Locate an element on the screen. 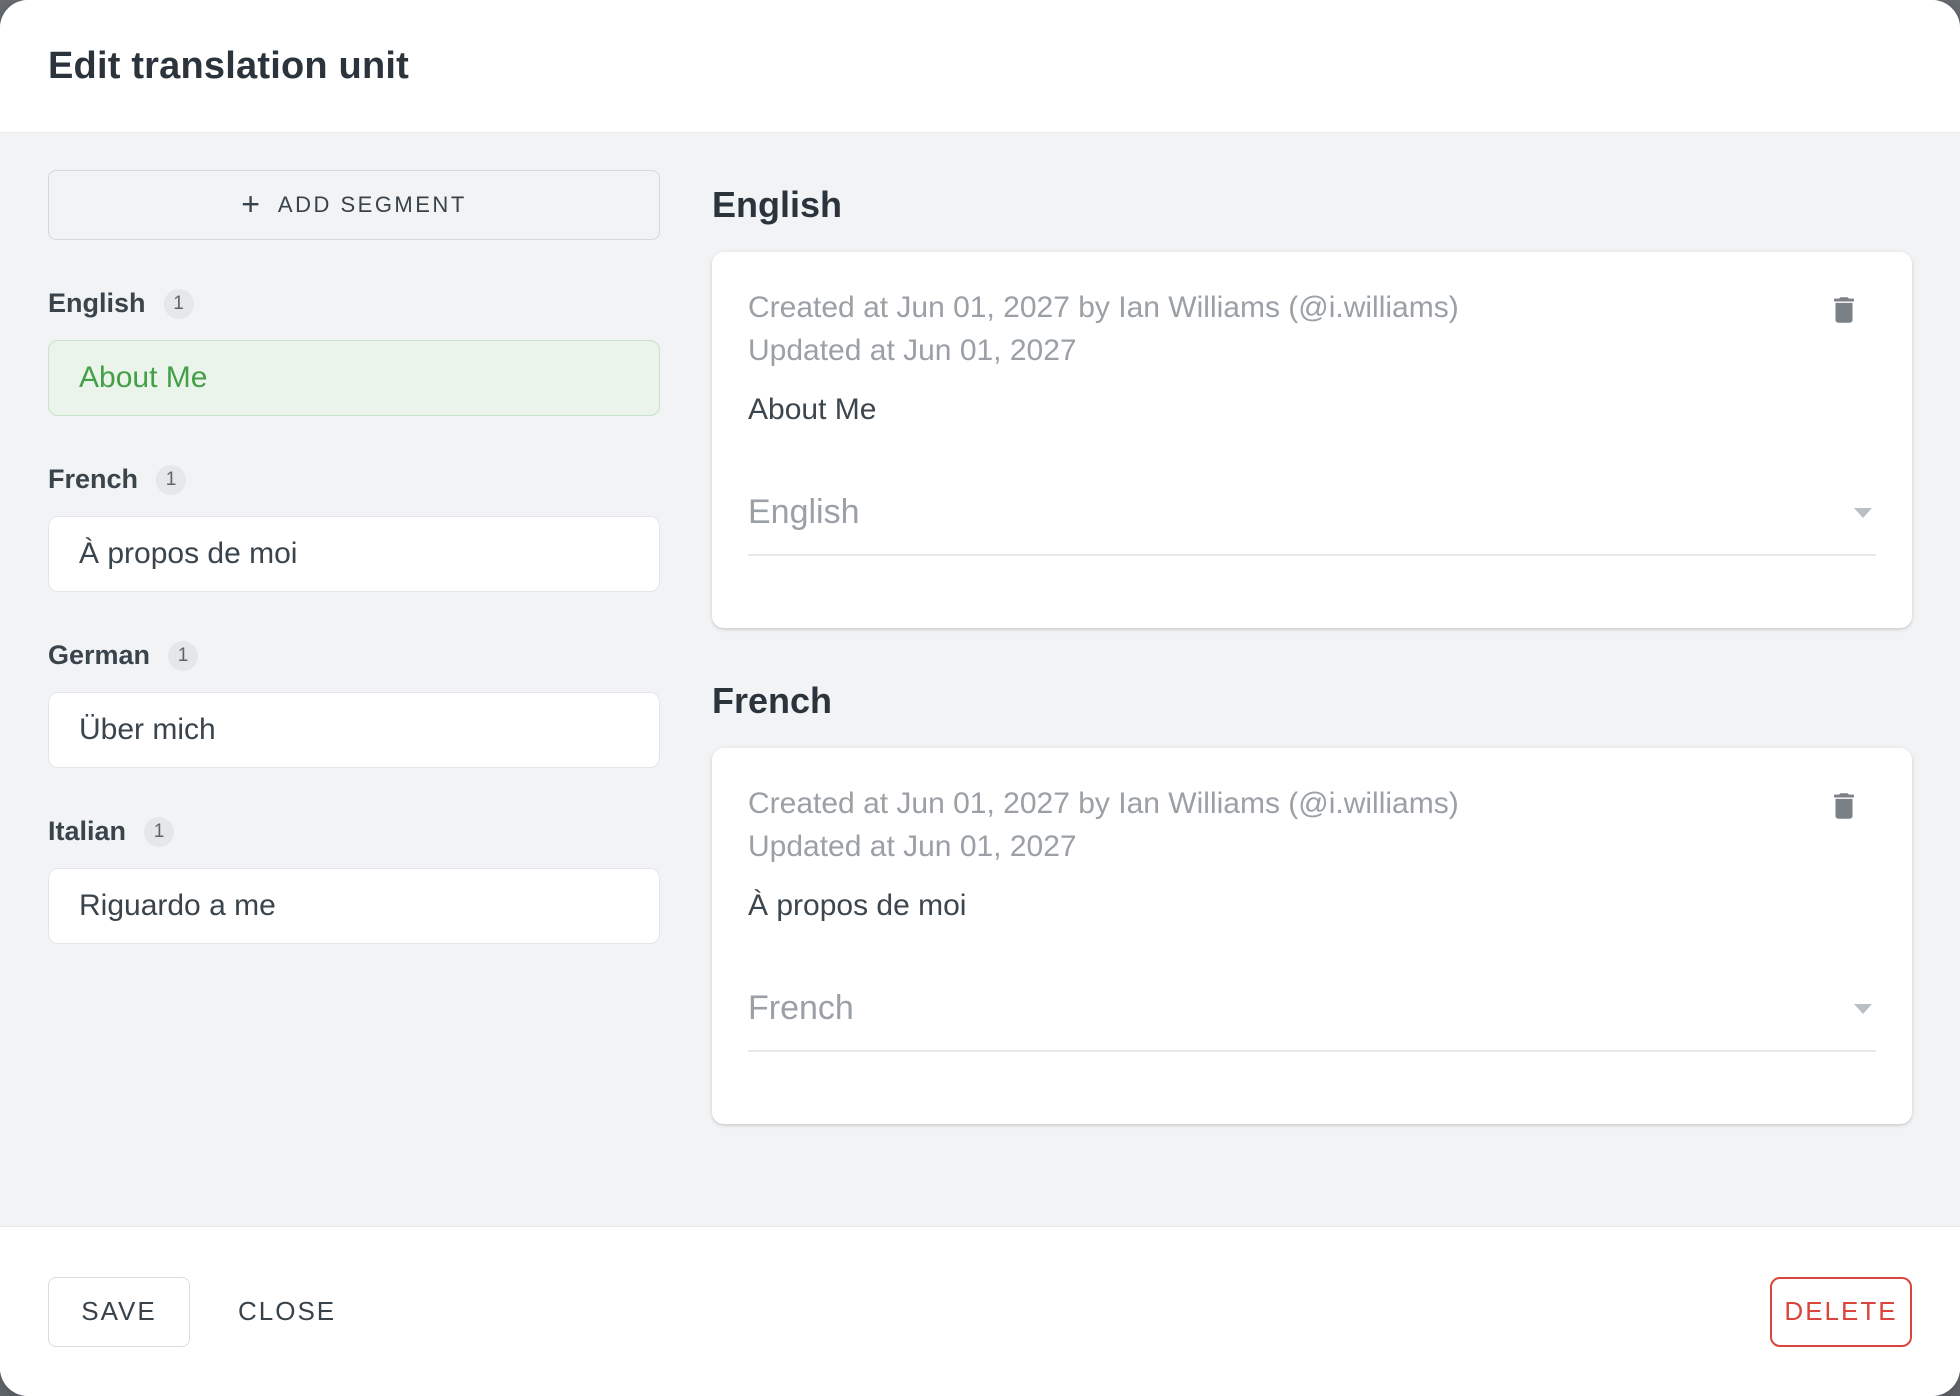  language-label-english: English is located at coordinates (97, 303).